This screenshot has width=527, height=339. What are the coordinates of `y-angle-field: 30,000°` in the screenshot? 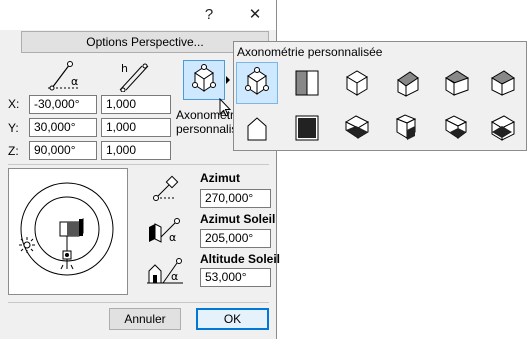 It's located at (63, 127).